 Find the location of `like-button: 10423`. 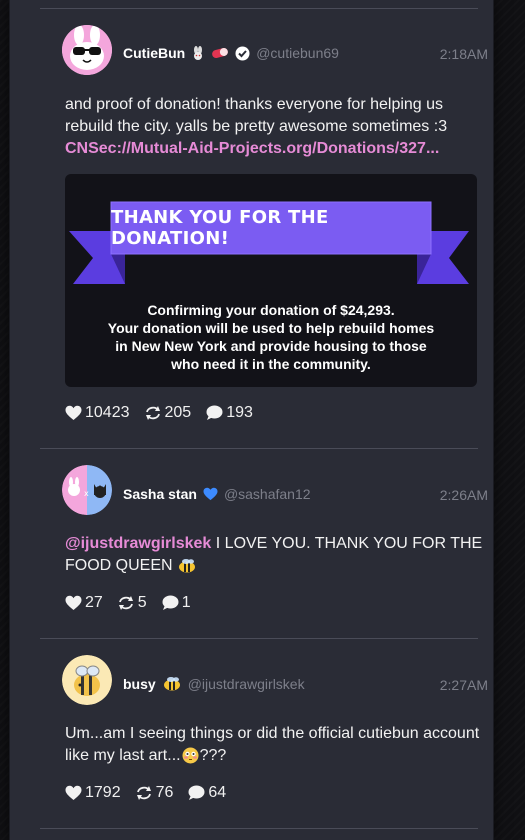

like-button: 10423 is located at coordinates (97, 413).